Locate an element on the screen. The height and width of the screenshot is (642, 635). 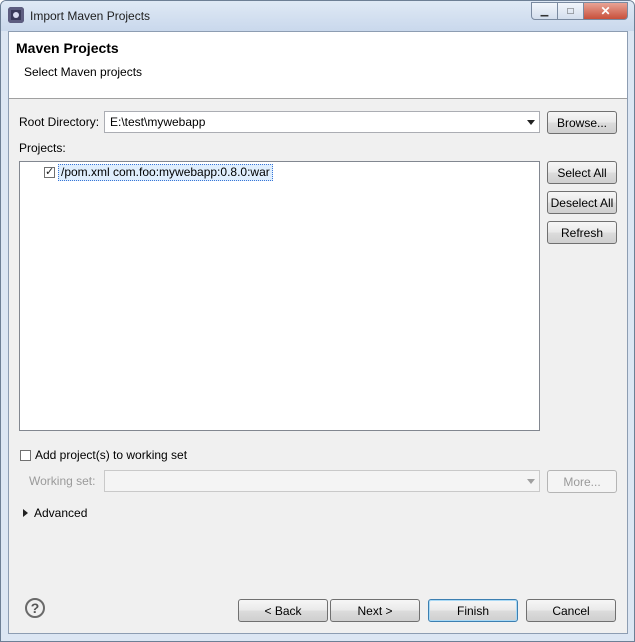
page-subtitle: Select Maven projects is located at coordinates (83, 72).